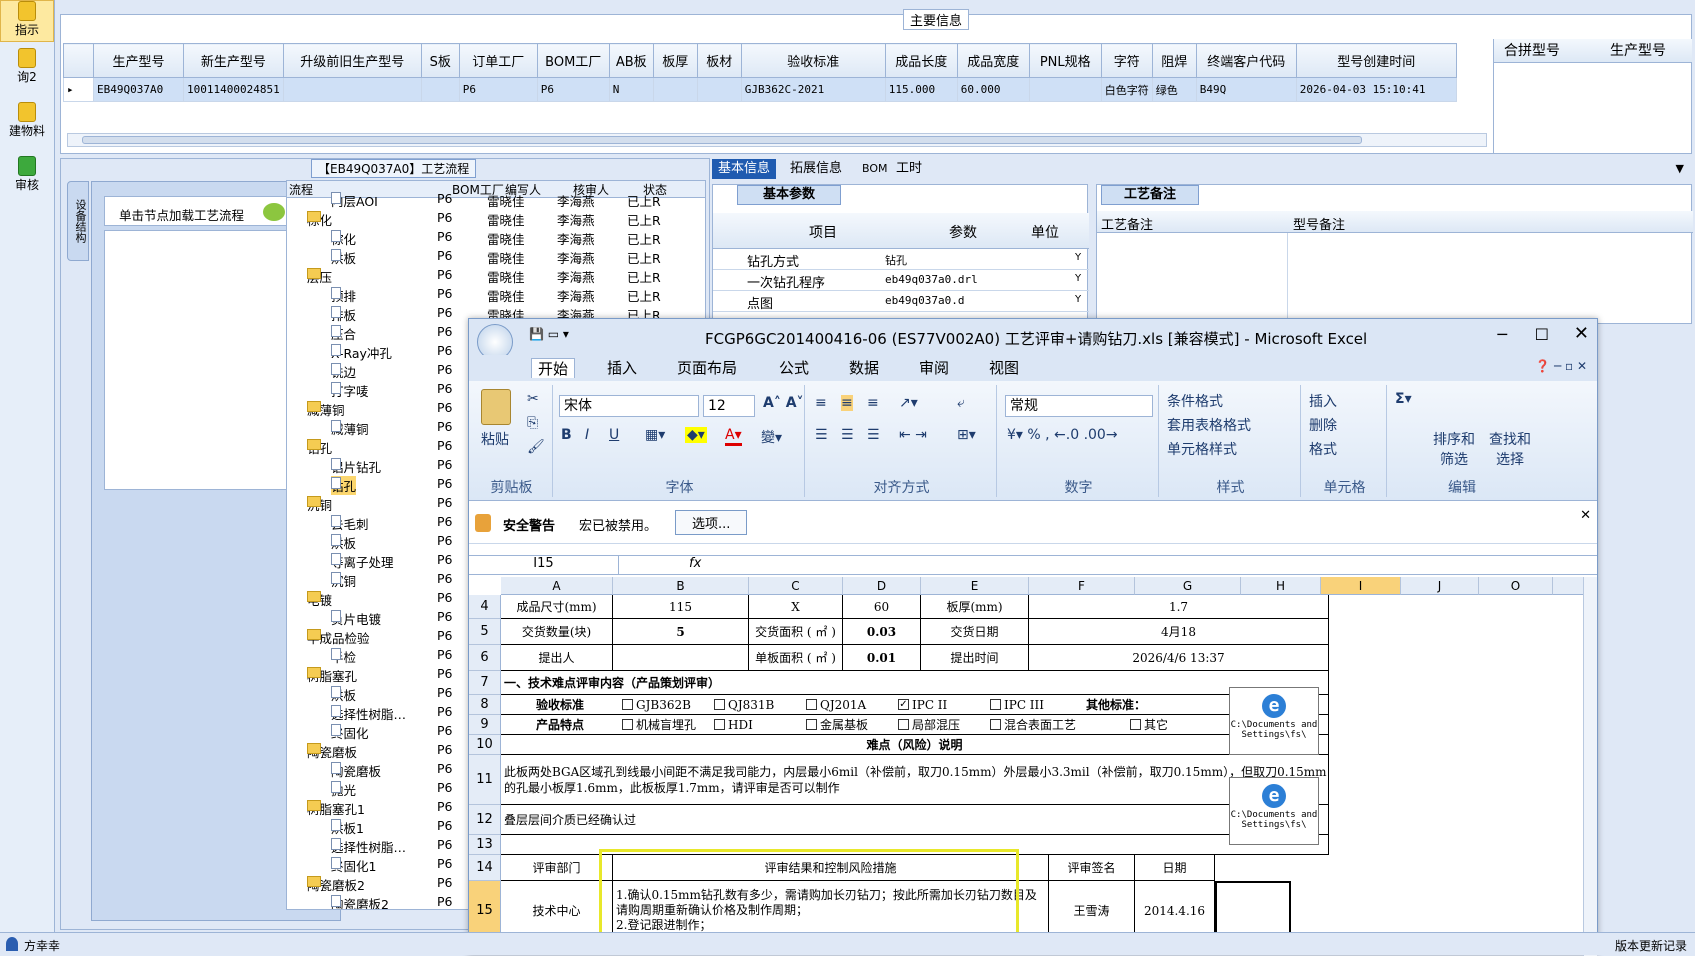  Describe the element at coordinates (343, 656) in the screenshot. I see `tree-node: 半检` at that location.